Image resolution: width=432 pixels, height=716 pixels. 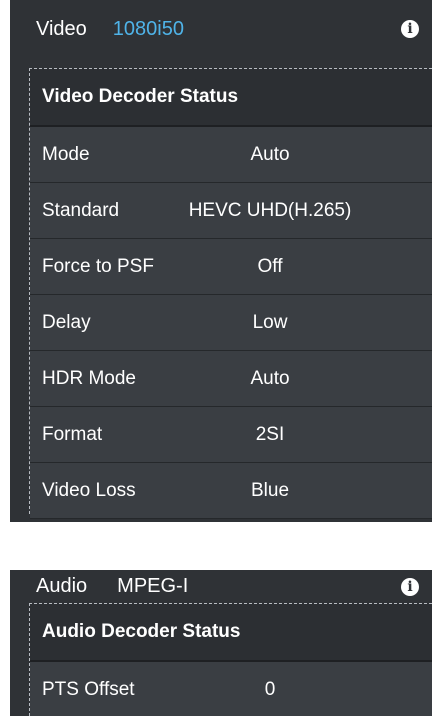 What do you see at coordinates (231, 98) in the screenshot?
I see `video-decoder-status-title: Video Decoder Status` at bounding box center [231, 98].